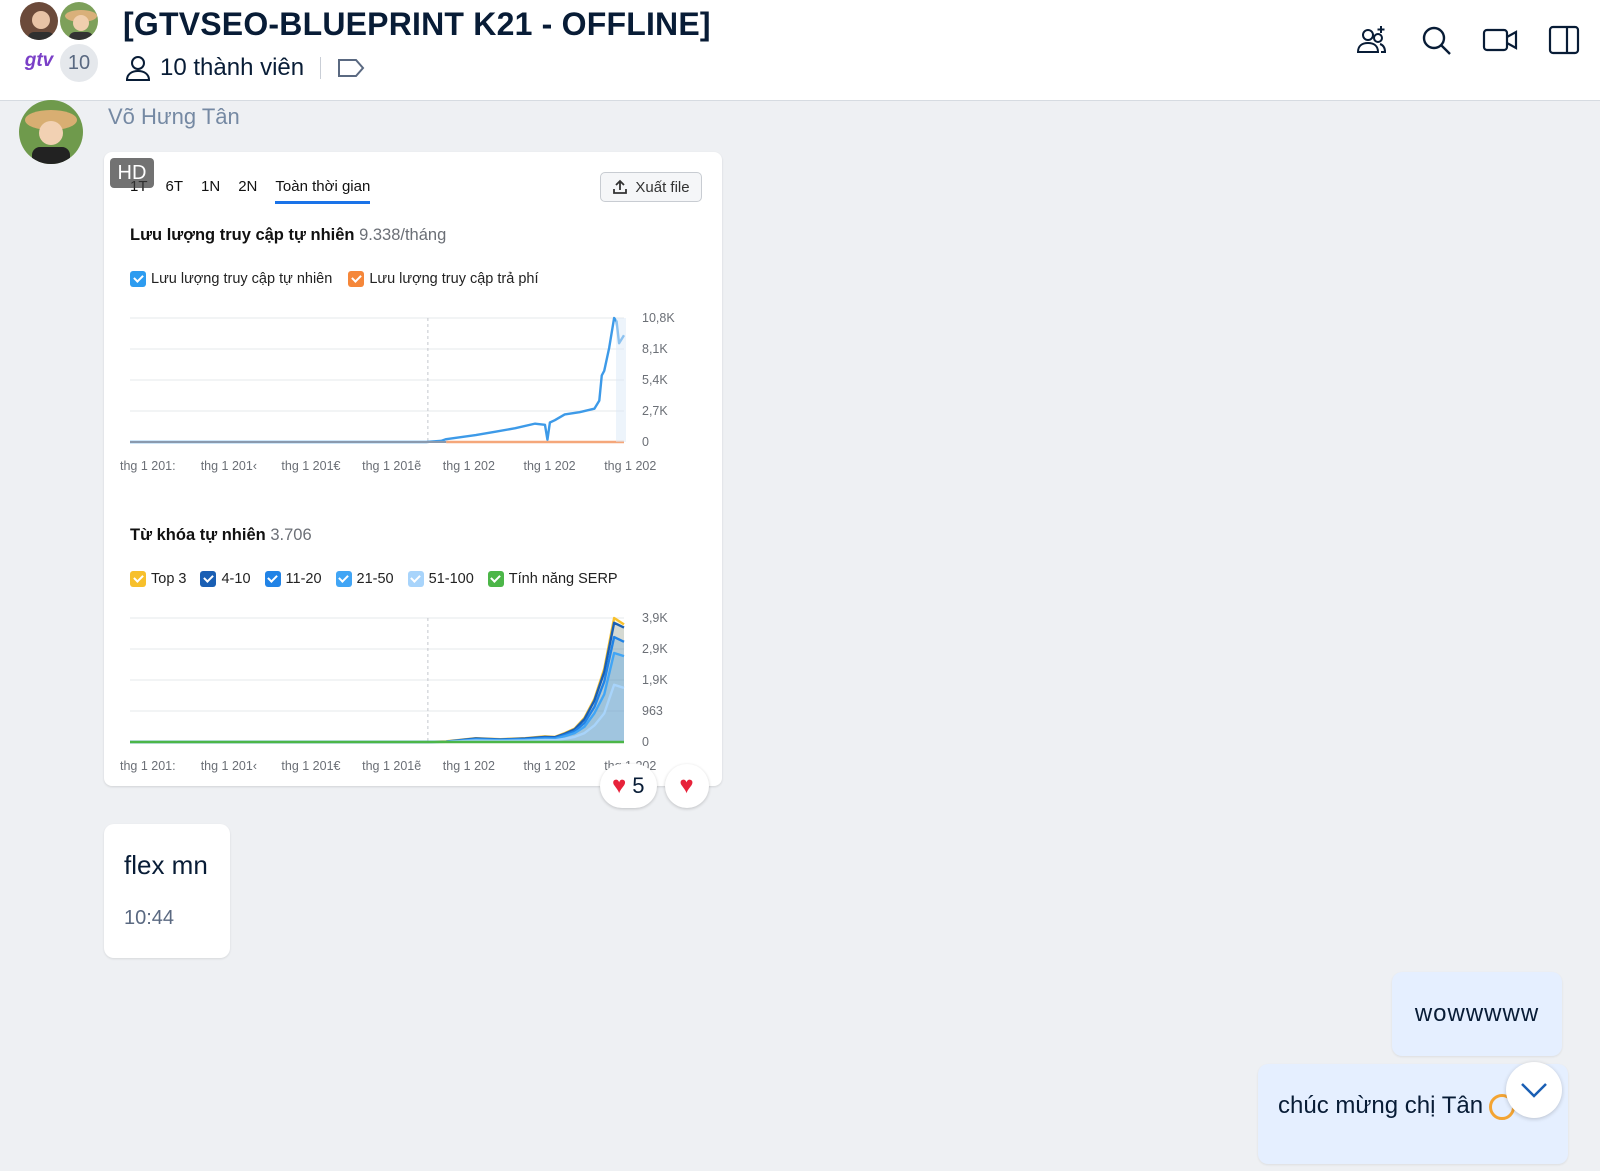 This screenshot has height=1171, width=1600. Describe the element at coordinates (417, 24) in the screenshot. I see `group-title: [GTVSEO-BLUEPRINT K21 - OFFLINE]` at that location.